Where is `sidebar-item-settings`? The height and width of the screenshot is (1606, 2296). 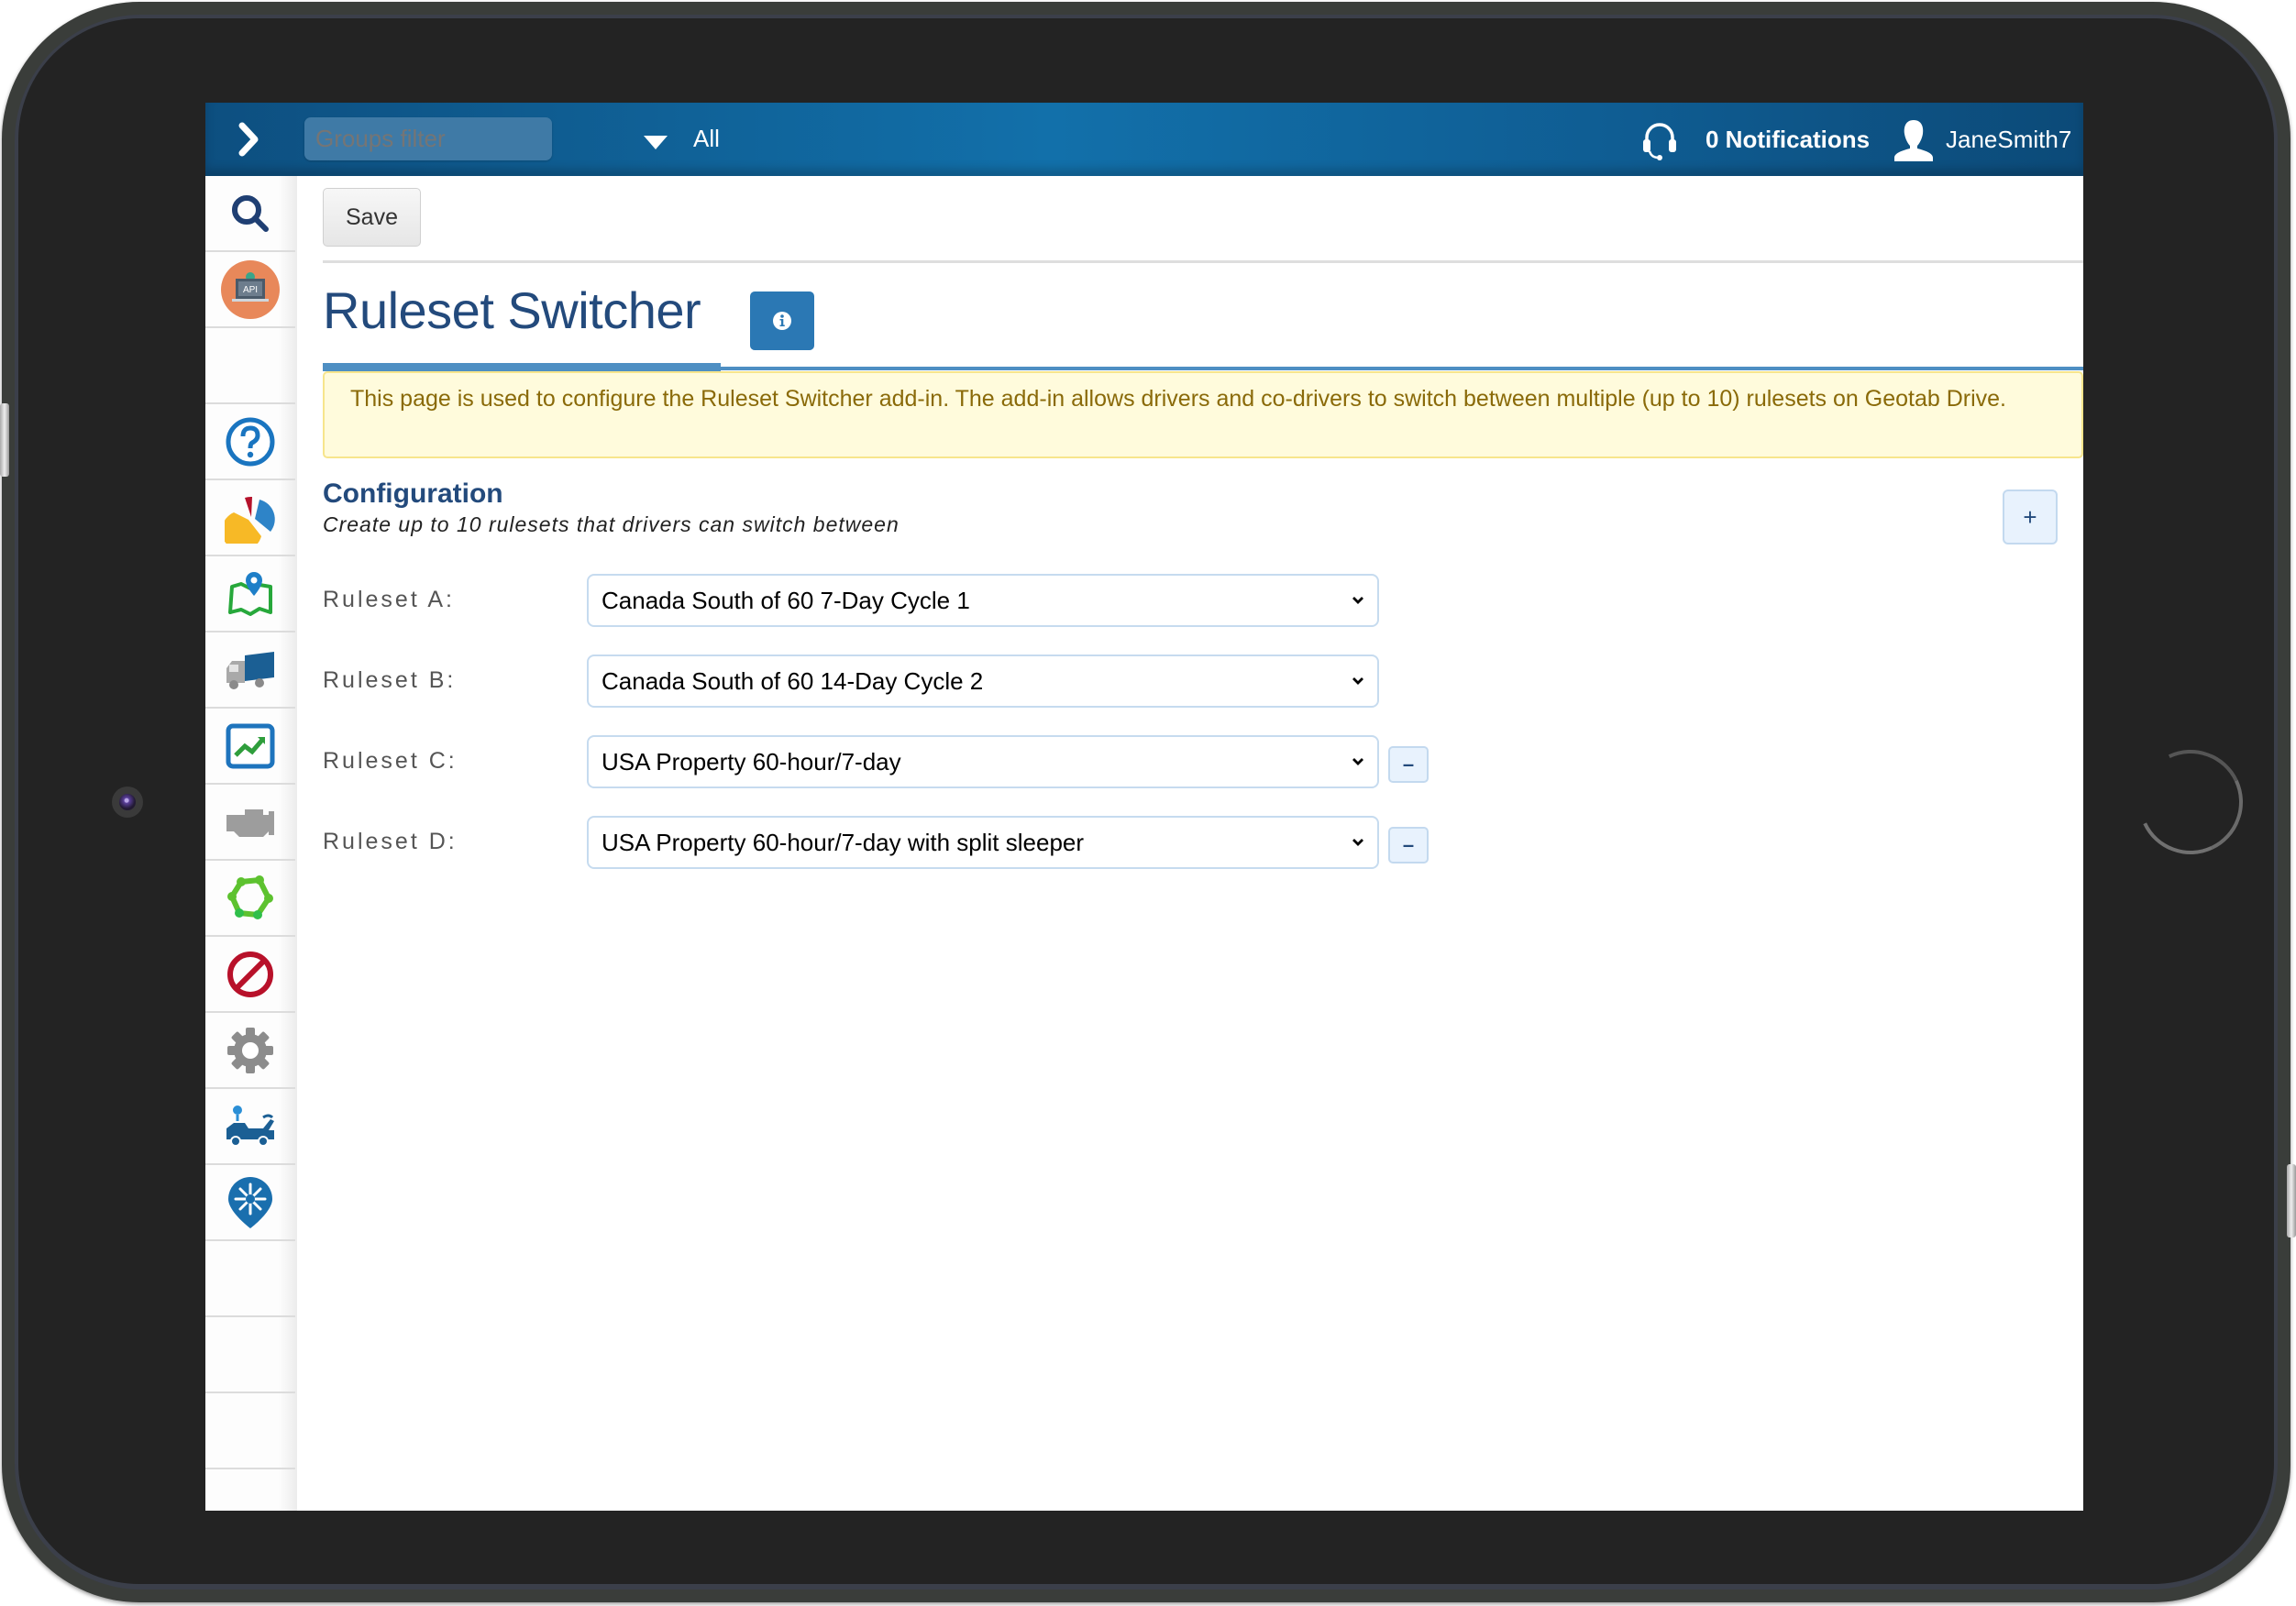 sidebar-item-settings is located at coordinates (250, 1051).